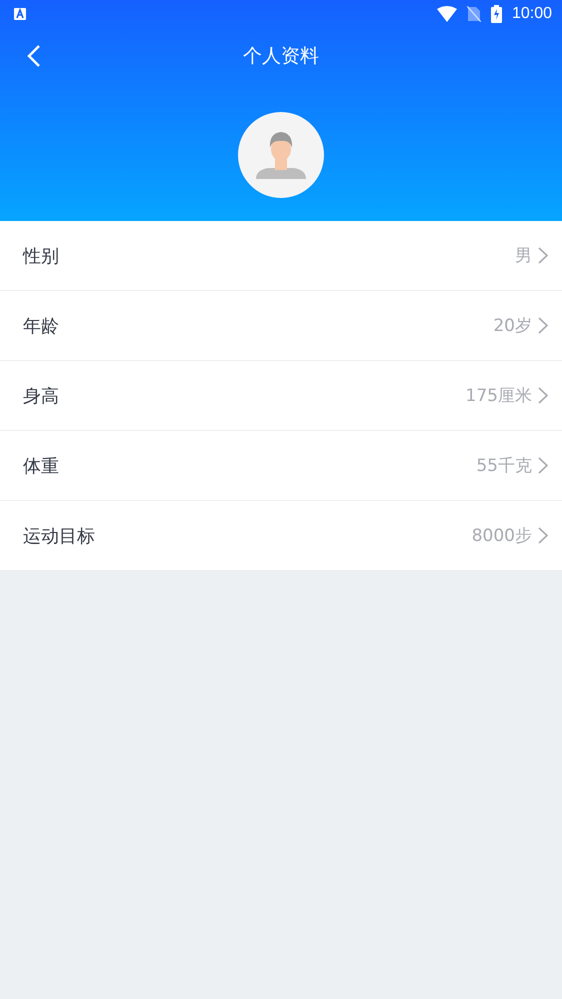 The image size is (562, 999). I want to click on field-label: 性别, so click(41, 256).